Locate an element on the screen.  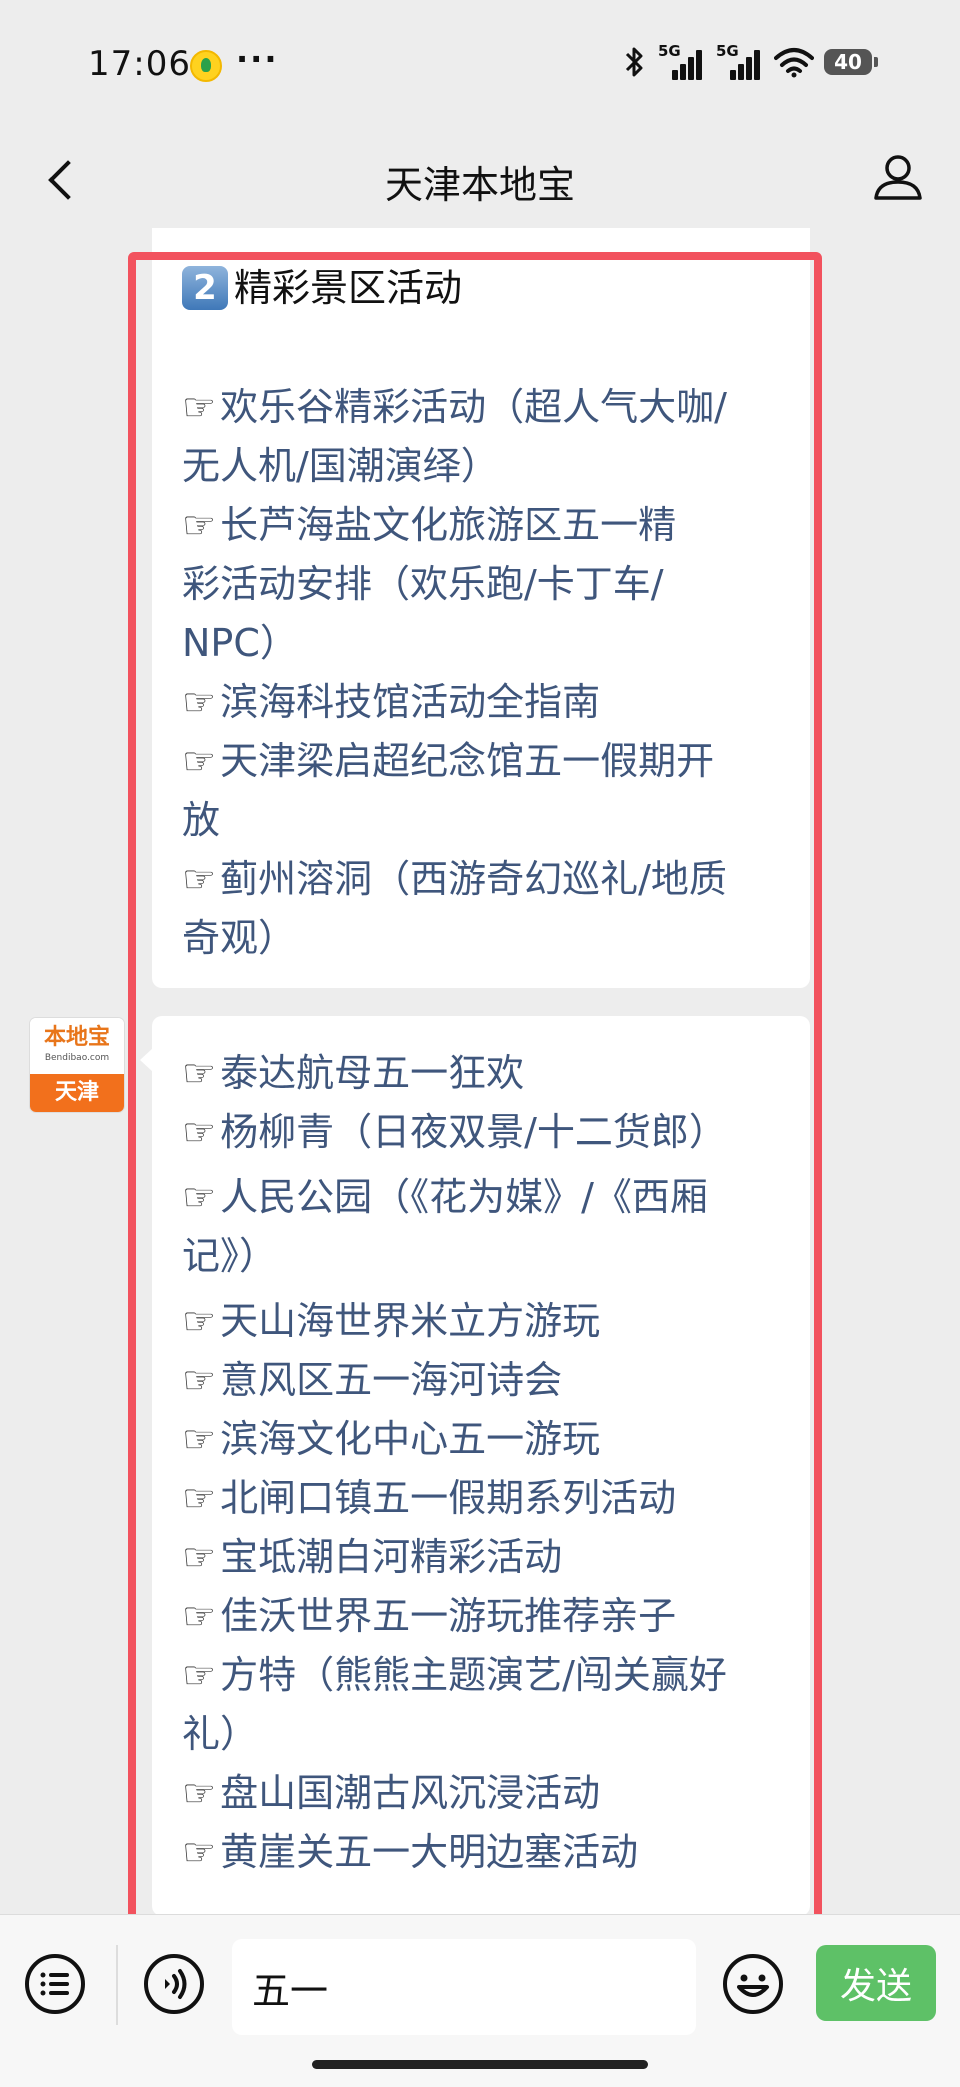
link-item: ☞ 欢乐谷精彩活动（超人气大咖/无人机/国潮演绎） is located at coordinates (480, 437).